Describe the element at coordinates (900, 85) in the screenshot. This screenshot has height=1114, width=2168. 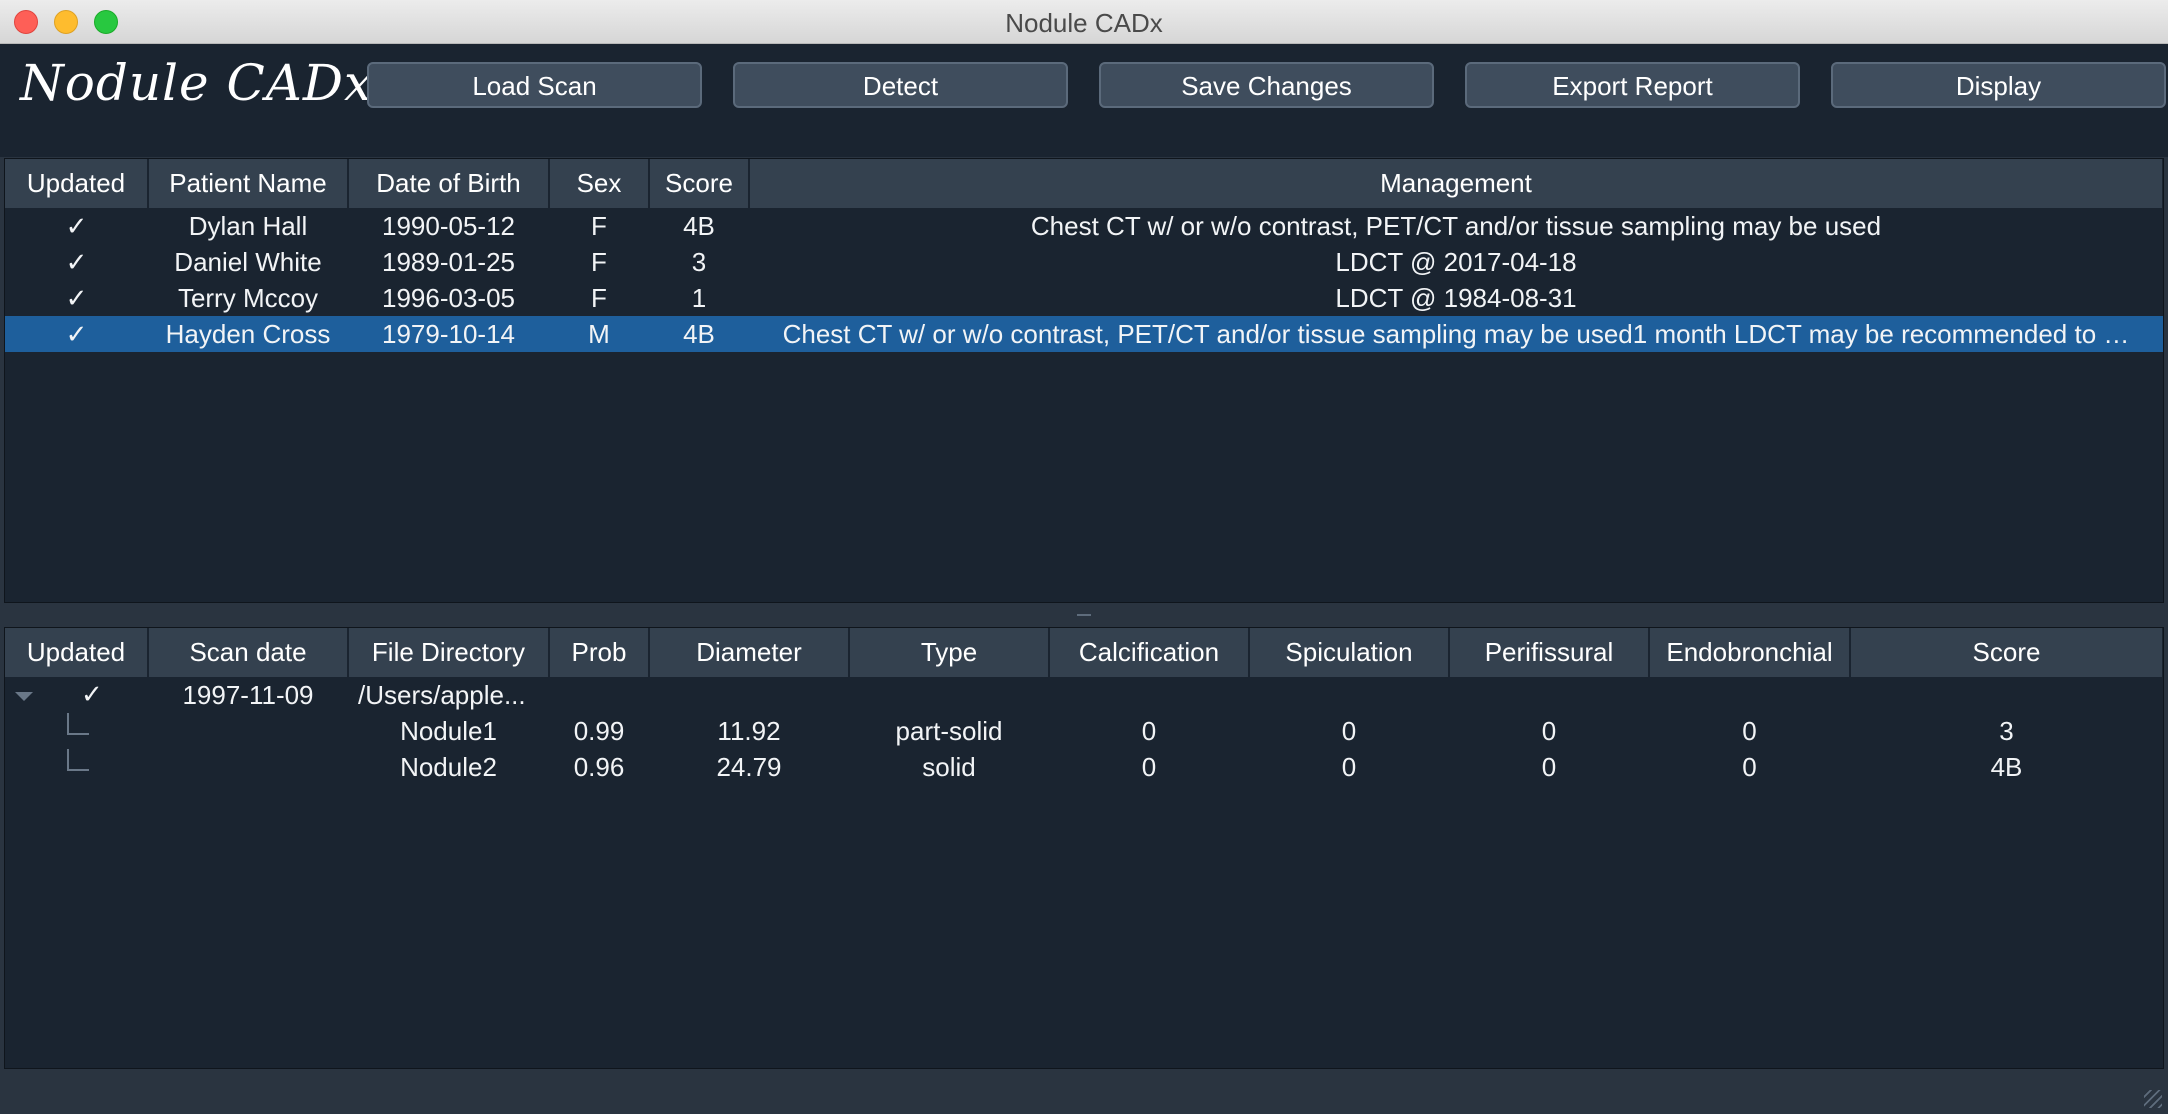
I see `detect-button: Detect` at that location.